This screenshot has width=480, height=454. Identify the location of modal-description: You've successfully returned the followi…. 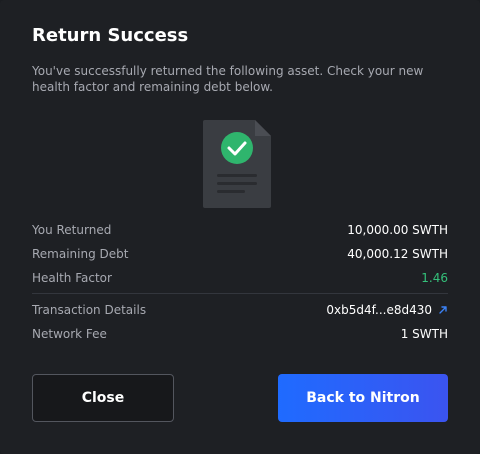
(228, 79).